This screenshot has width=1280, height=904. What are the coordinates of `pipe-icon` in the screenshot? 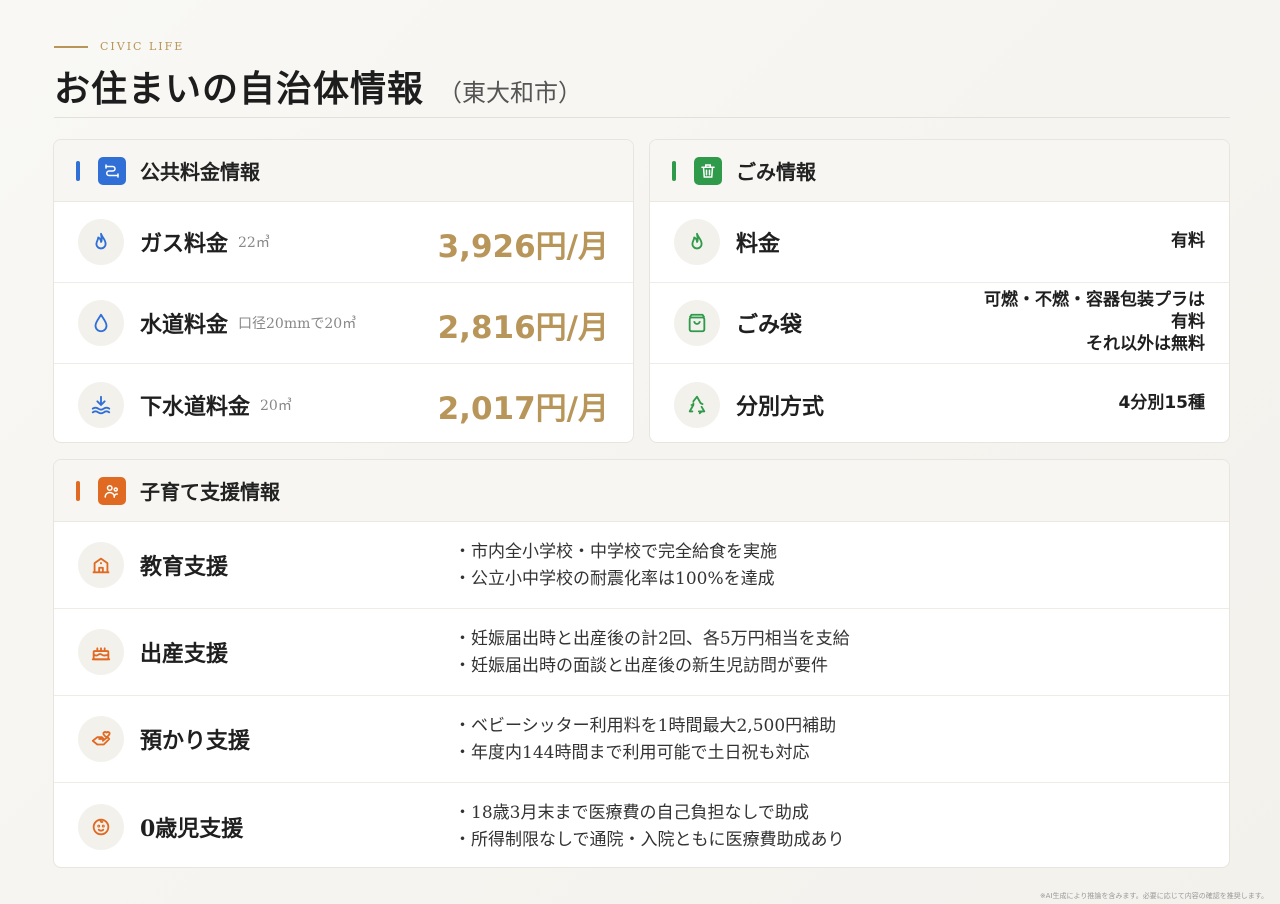 It's located at (112, 170).